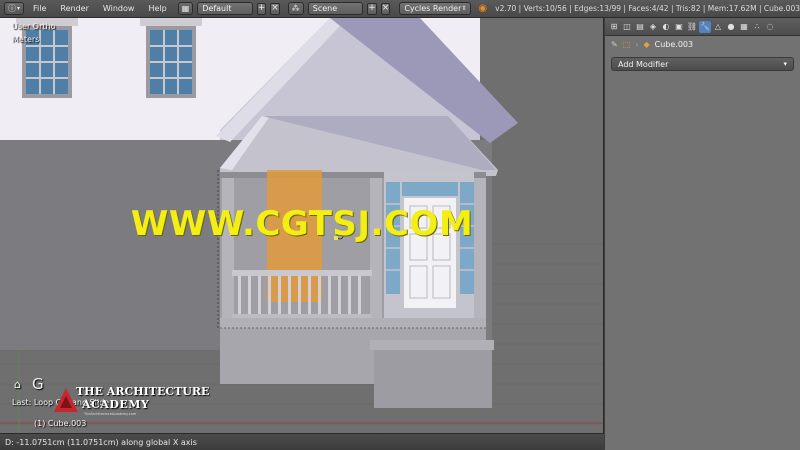 The height and width of the screenshot is (450, 800). What do you see at coordinates (627, 27) in the screenshot?
I see `camera-render-tab: ◫` at bounding box center [627, 27].